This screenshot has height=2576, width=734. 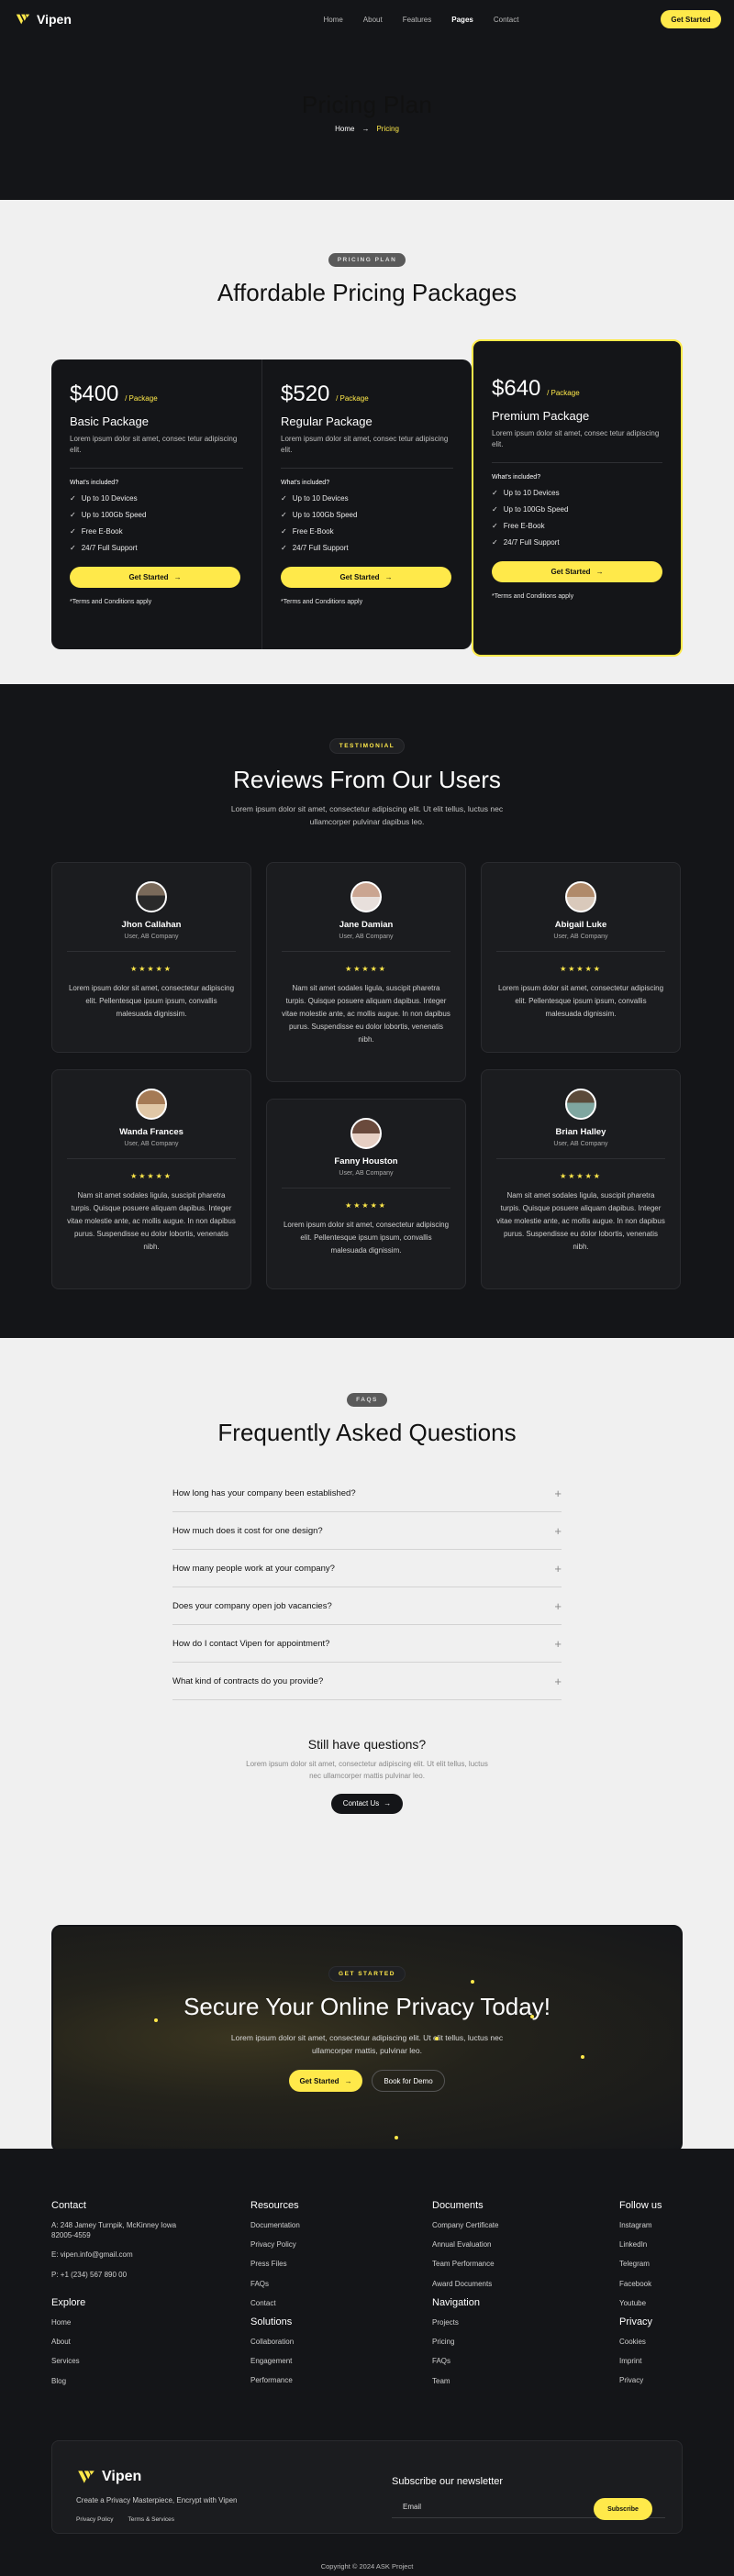 What do you see at coordinates (94, 2519) in the screenshot?
I see `privacy-policy-link: Privacy Policy` at bounding box center [94, 2519].